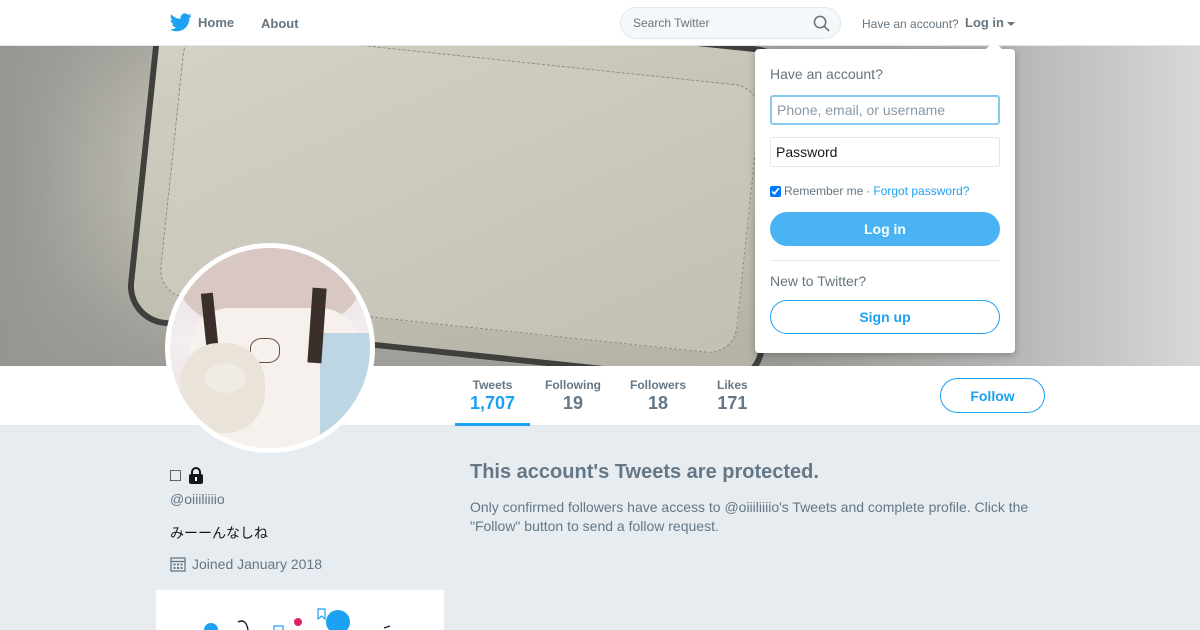 This screenshot has height=630, width=1200. What do you see at coordinates (818, 281) in the screenshot?
I see `new-to-twitter-text: New to Twitter?` at bounding box center [818, 281].